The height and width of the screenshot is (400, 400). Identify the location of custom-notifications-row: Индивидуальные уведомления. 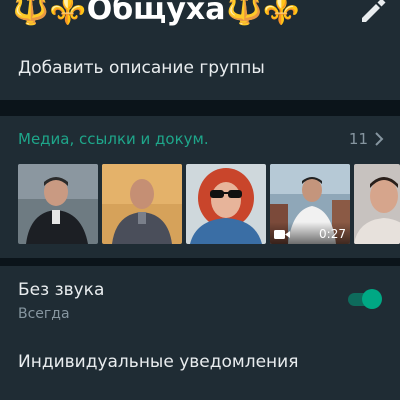
(200, 368).